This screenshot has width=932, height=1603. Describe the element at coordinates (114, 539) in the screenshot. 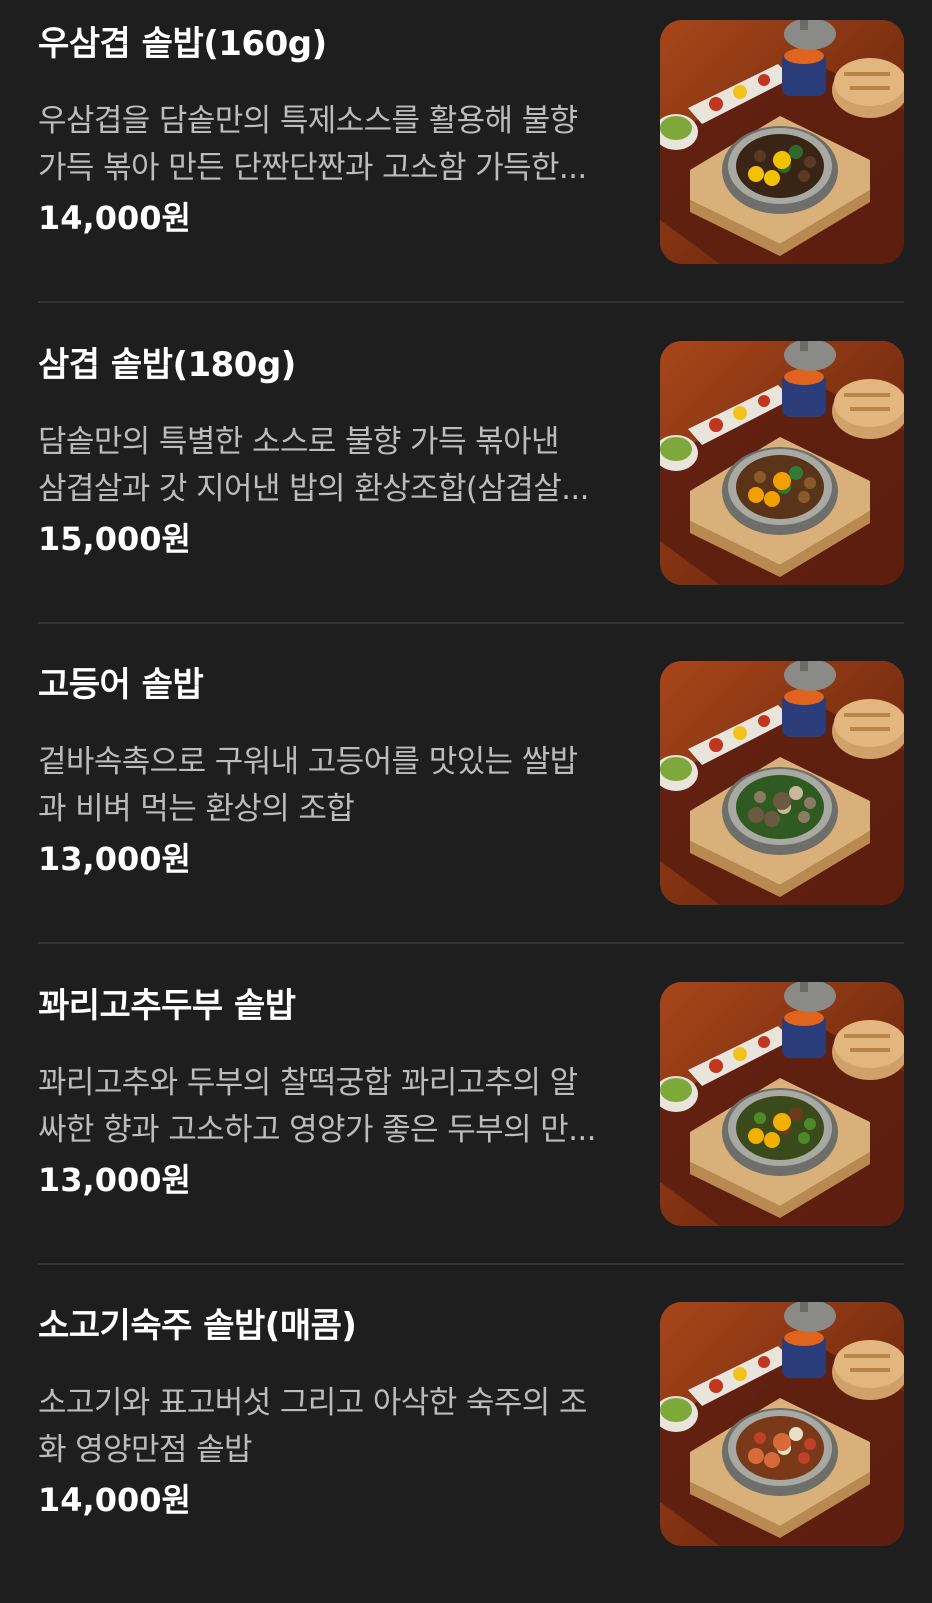

I see `menu-item-price: 15,000원` at that location.